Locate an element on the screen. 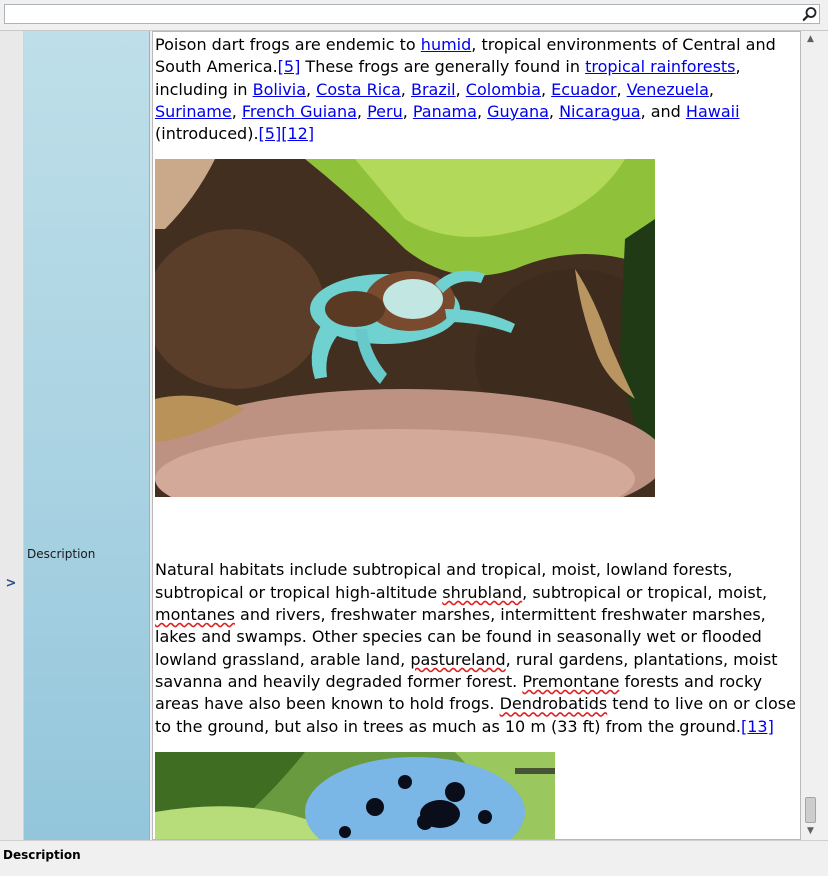  vertical-scrollbar: ▲ ▼ is located at coordinates (810, 435).